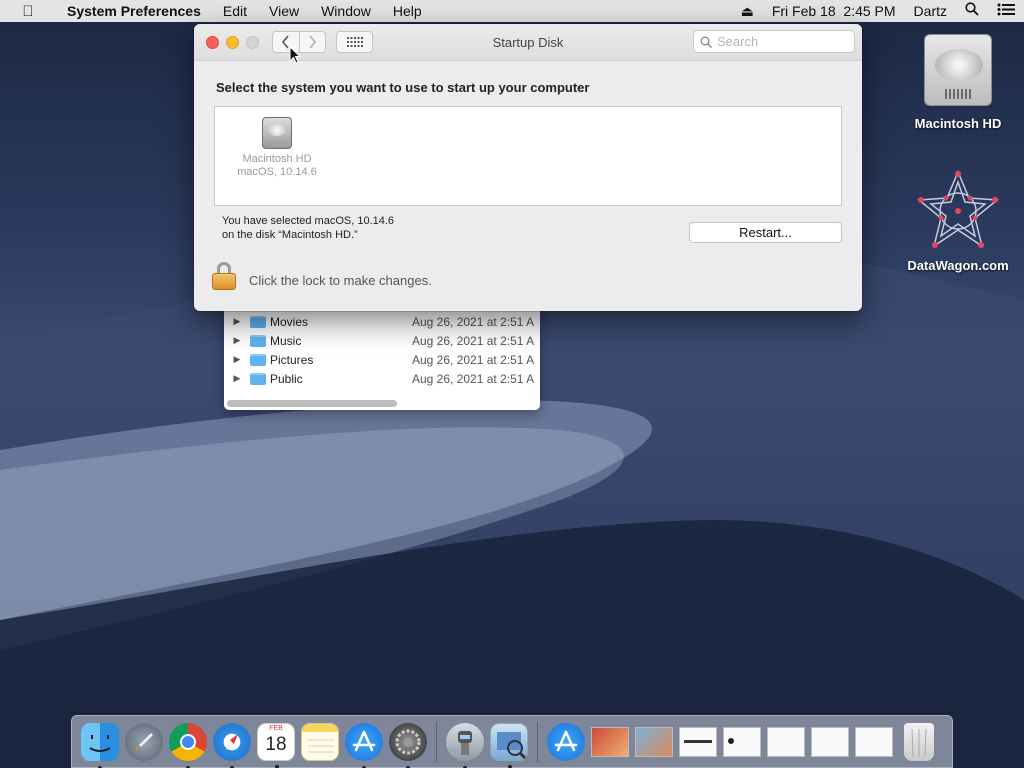 The image size is (1024, 768). I want to click on eject-icon: ⏏, so click(747, 11).